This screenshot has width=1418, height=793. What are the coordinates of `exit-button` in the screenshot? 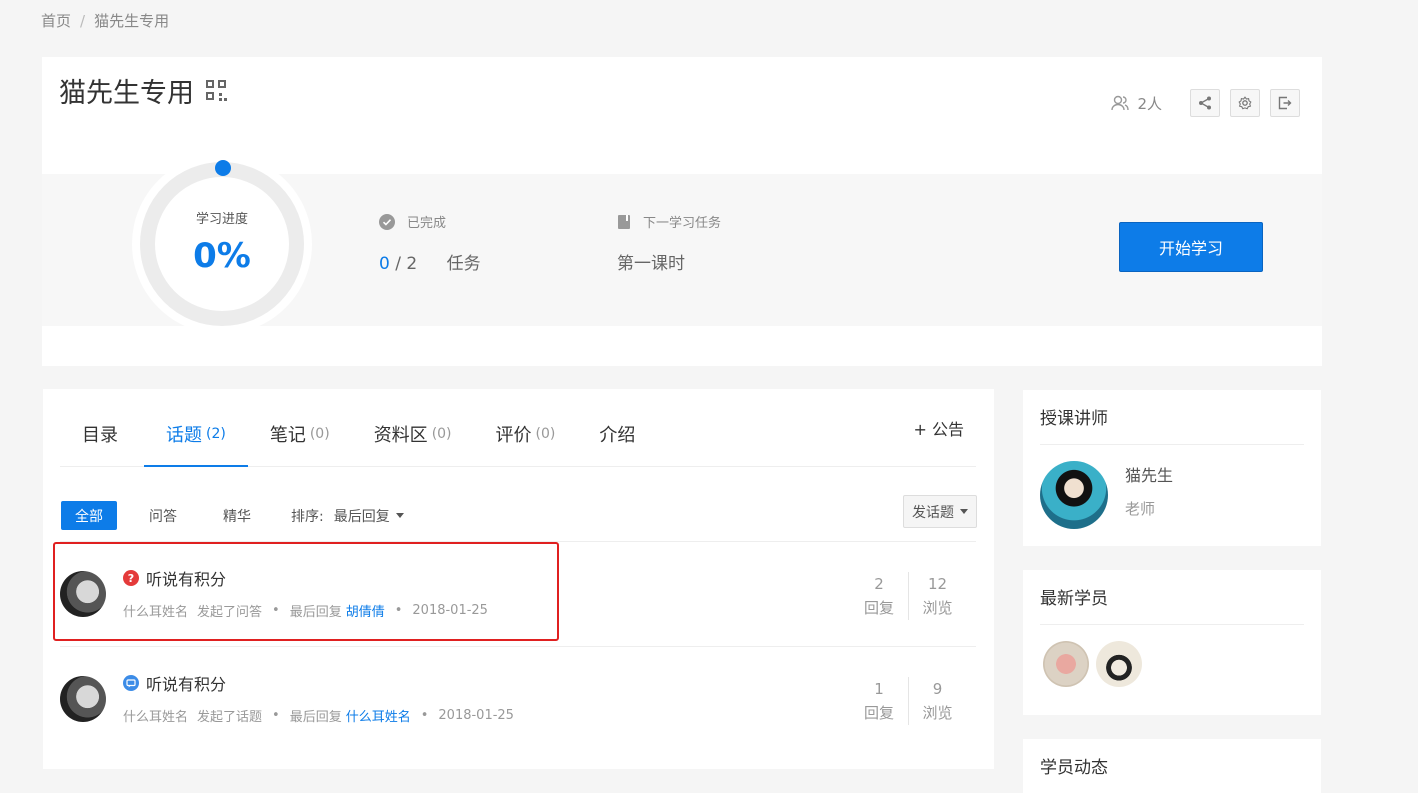 It's located at (1285, 103).